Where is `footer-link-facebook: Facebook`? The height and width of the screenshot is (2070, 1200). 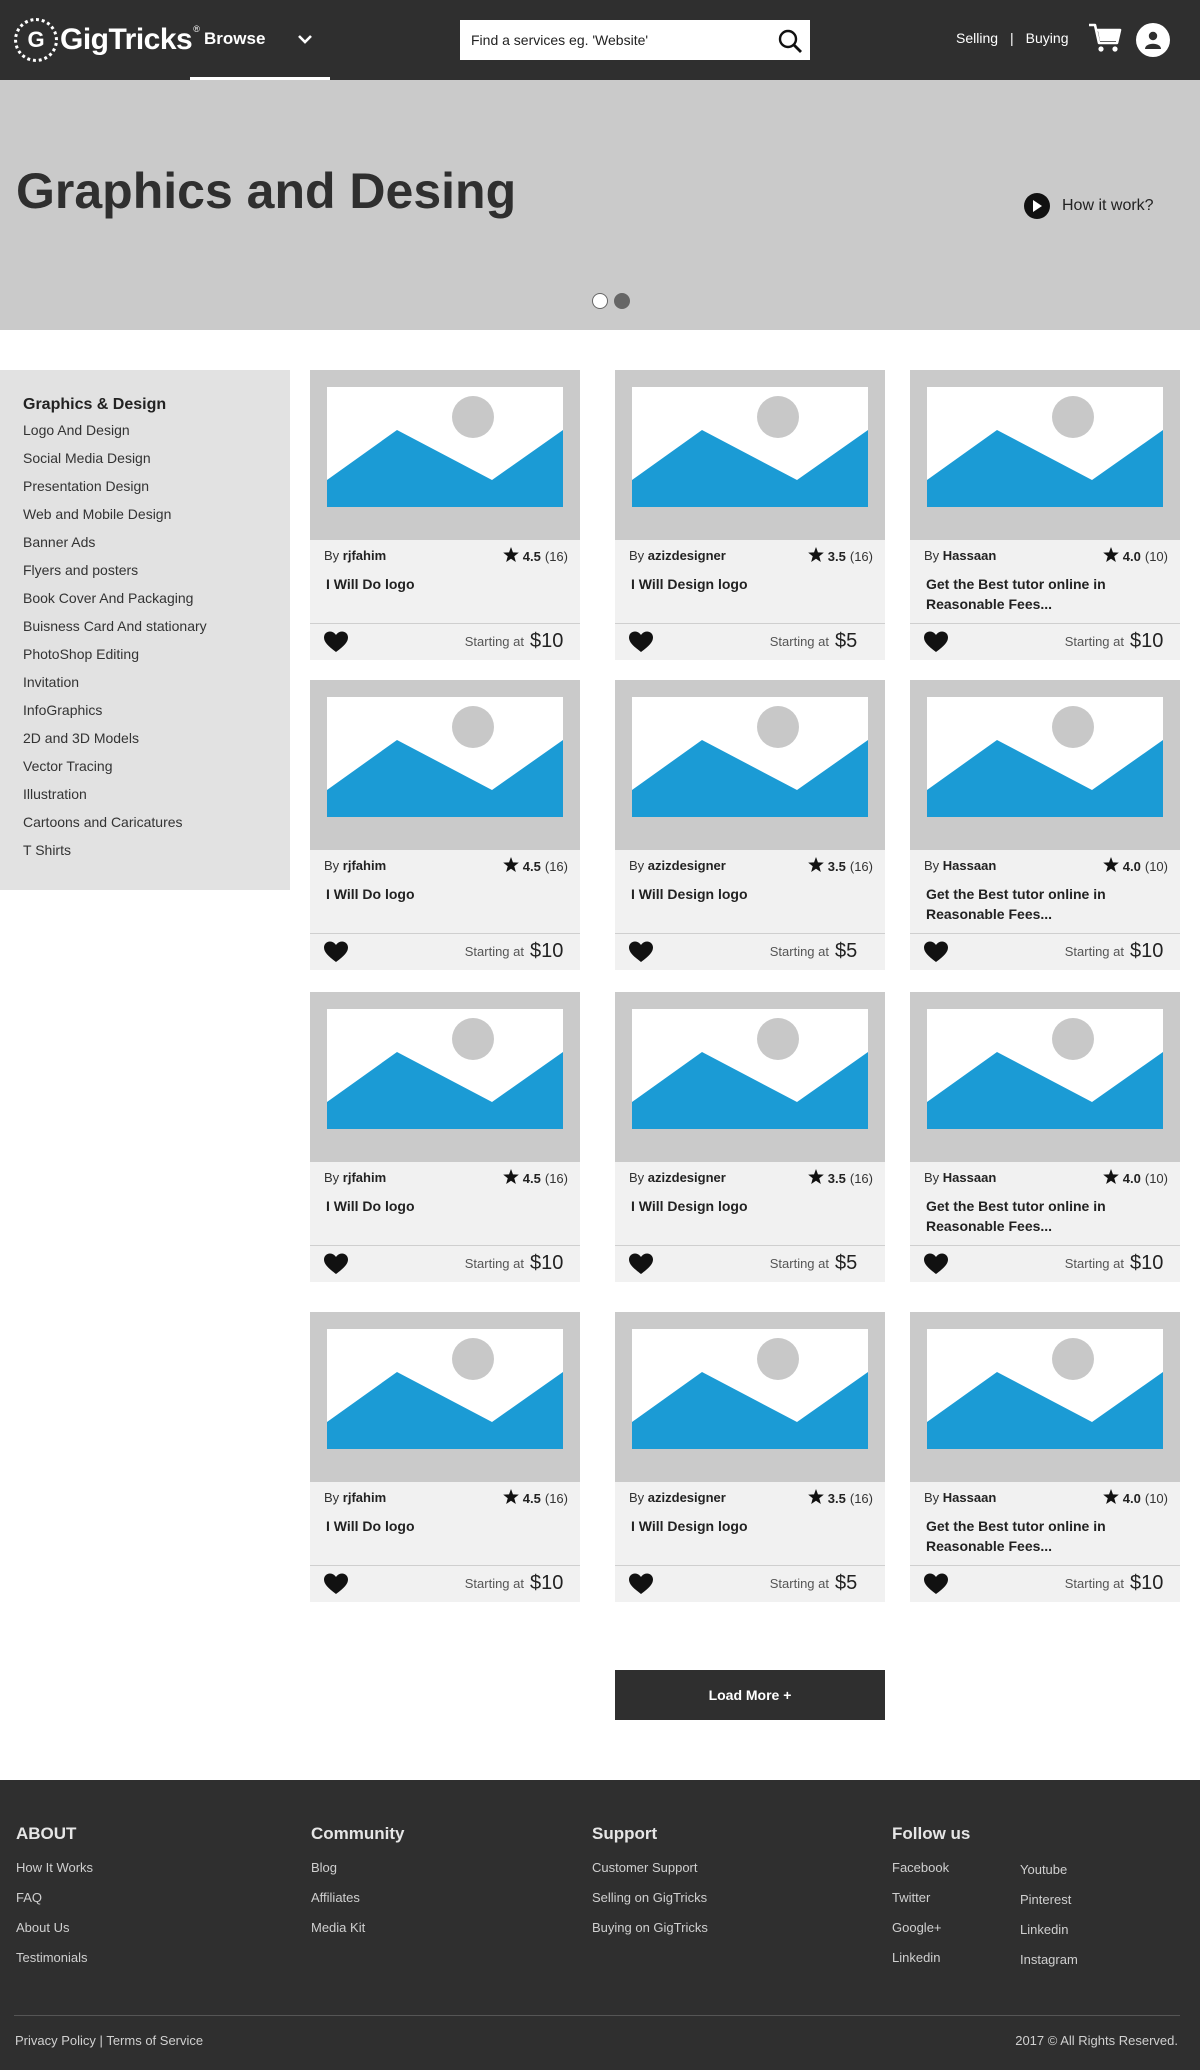 footer-link-facebook: Facebook is located at coordinates (931, 1875).